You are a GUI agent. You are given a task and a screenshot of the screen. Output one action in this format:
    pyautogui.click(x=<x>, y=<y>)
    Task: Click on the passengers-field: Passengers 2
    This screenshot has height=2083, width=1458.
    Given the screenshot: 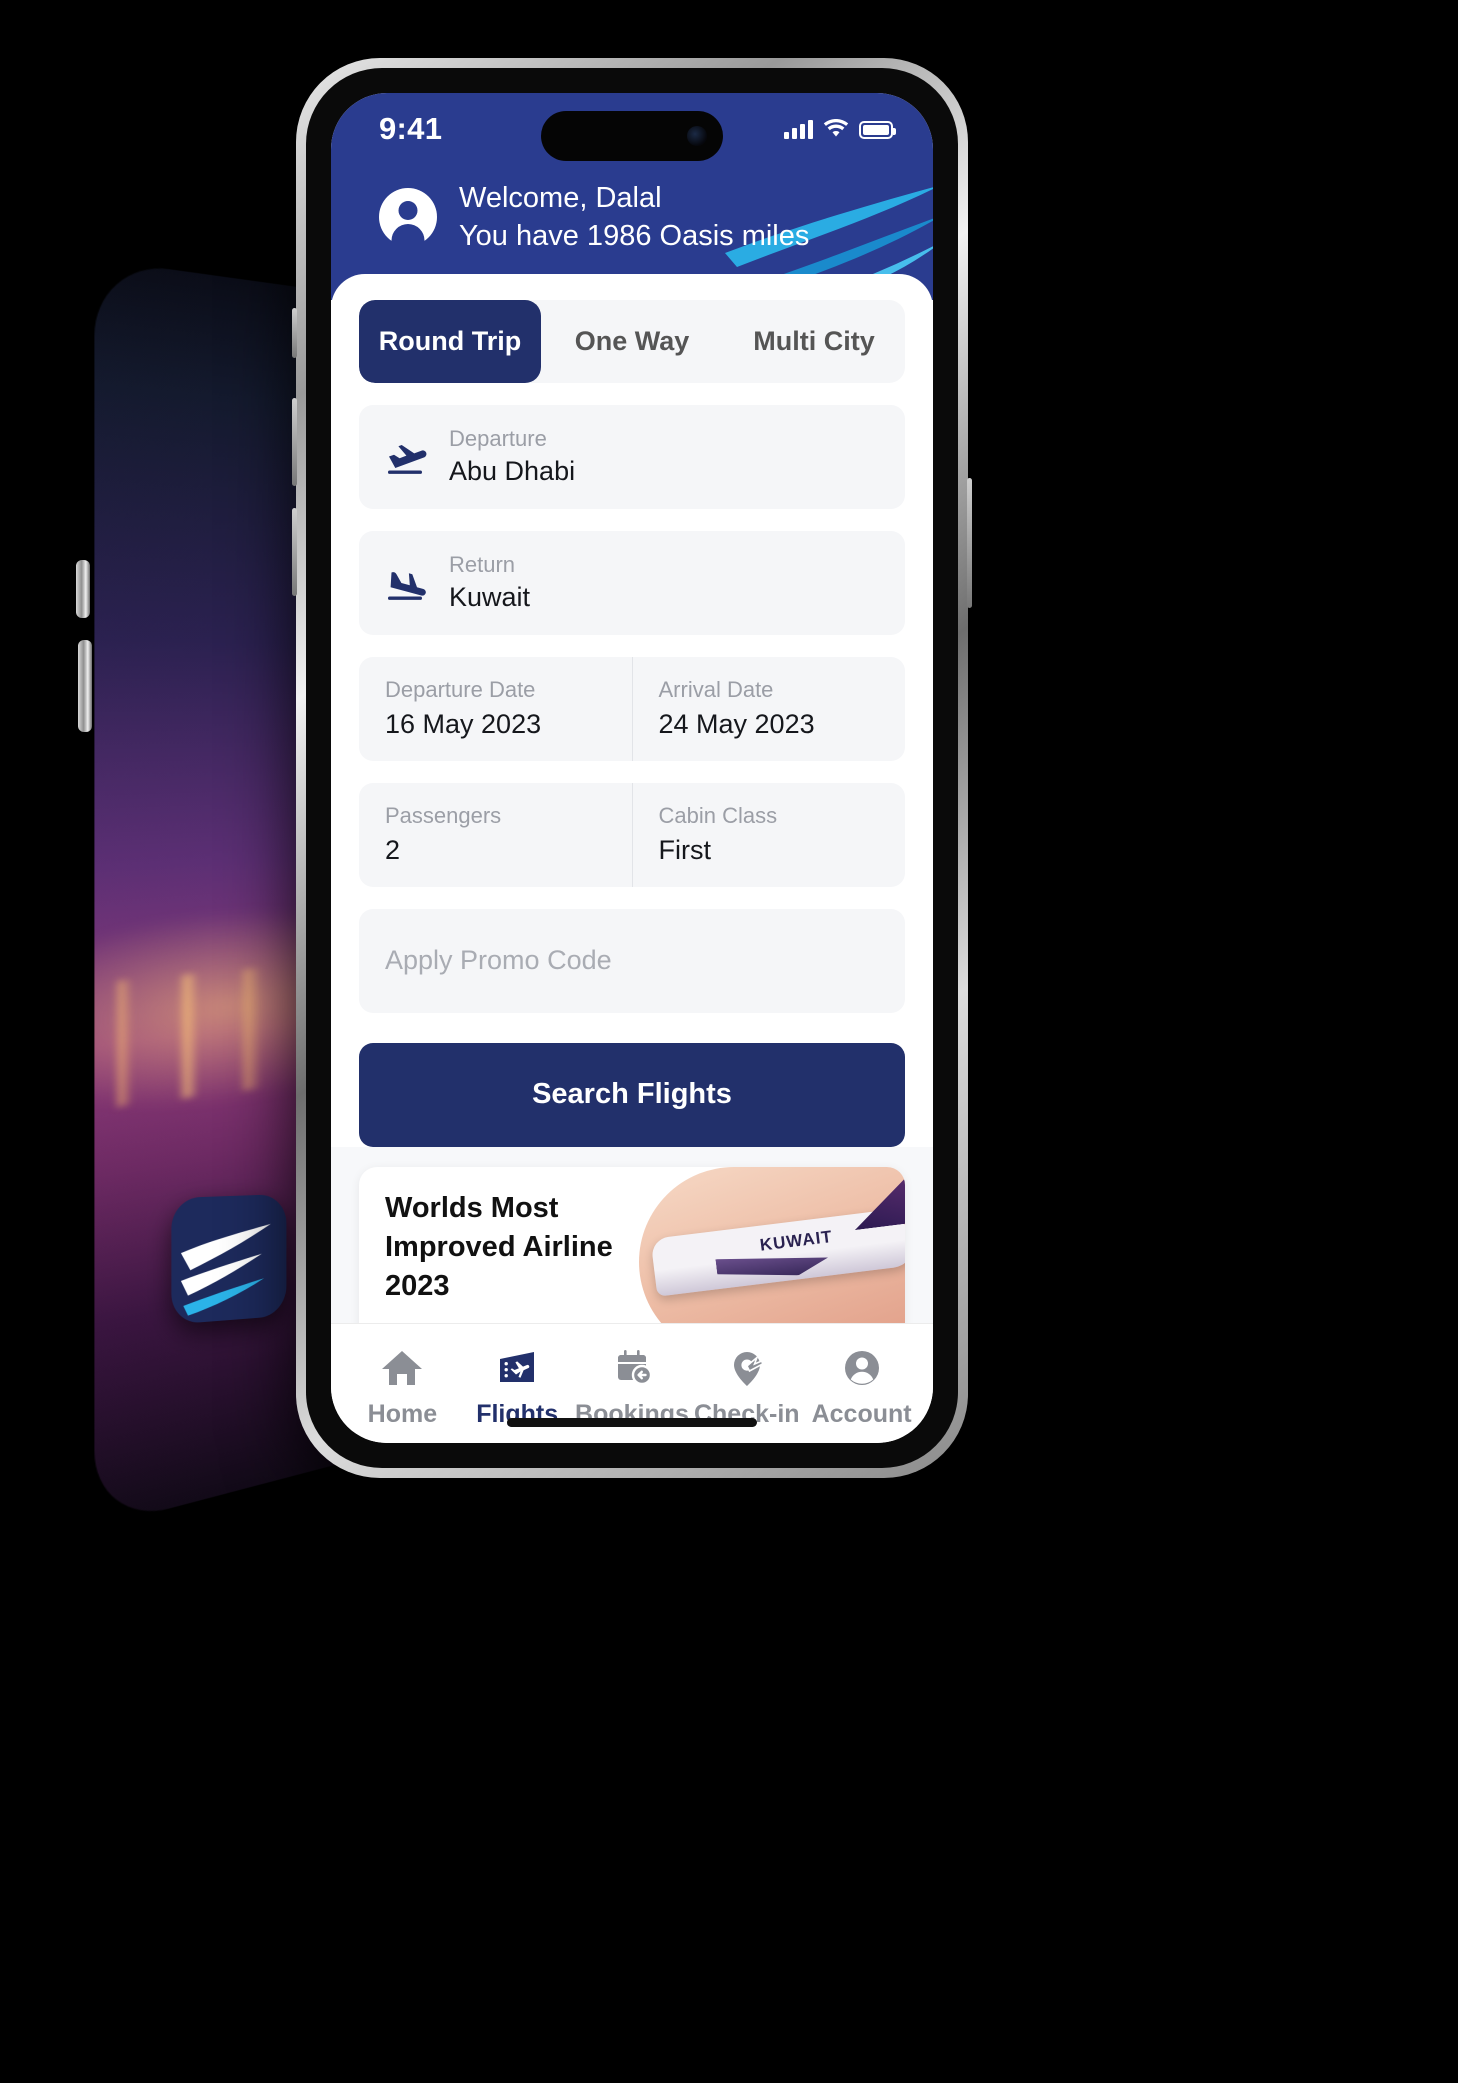 What is the action you would take?
    pyautogui.click(x=495, y=835)
    